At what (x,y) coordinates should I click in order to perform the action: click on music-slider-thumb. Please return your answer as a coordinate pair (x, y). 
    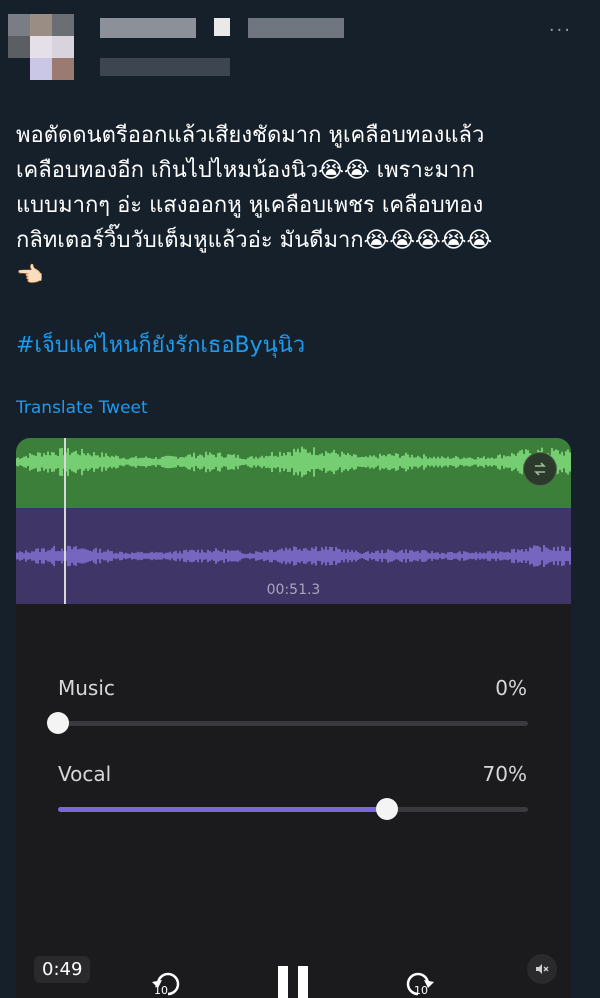
    Looking at the image, I should click on (58, 723).